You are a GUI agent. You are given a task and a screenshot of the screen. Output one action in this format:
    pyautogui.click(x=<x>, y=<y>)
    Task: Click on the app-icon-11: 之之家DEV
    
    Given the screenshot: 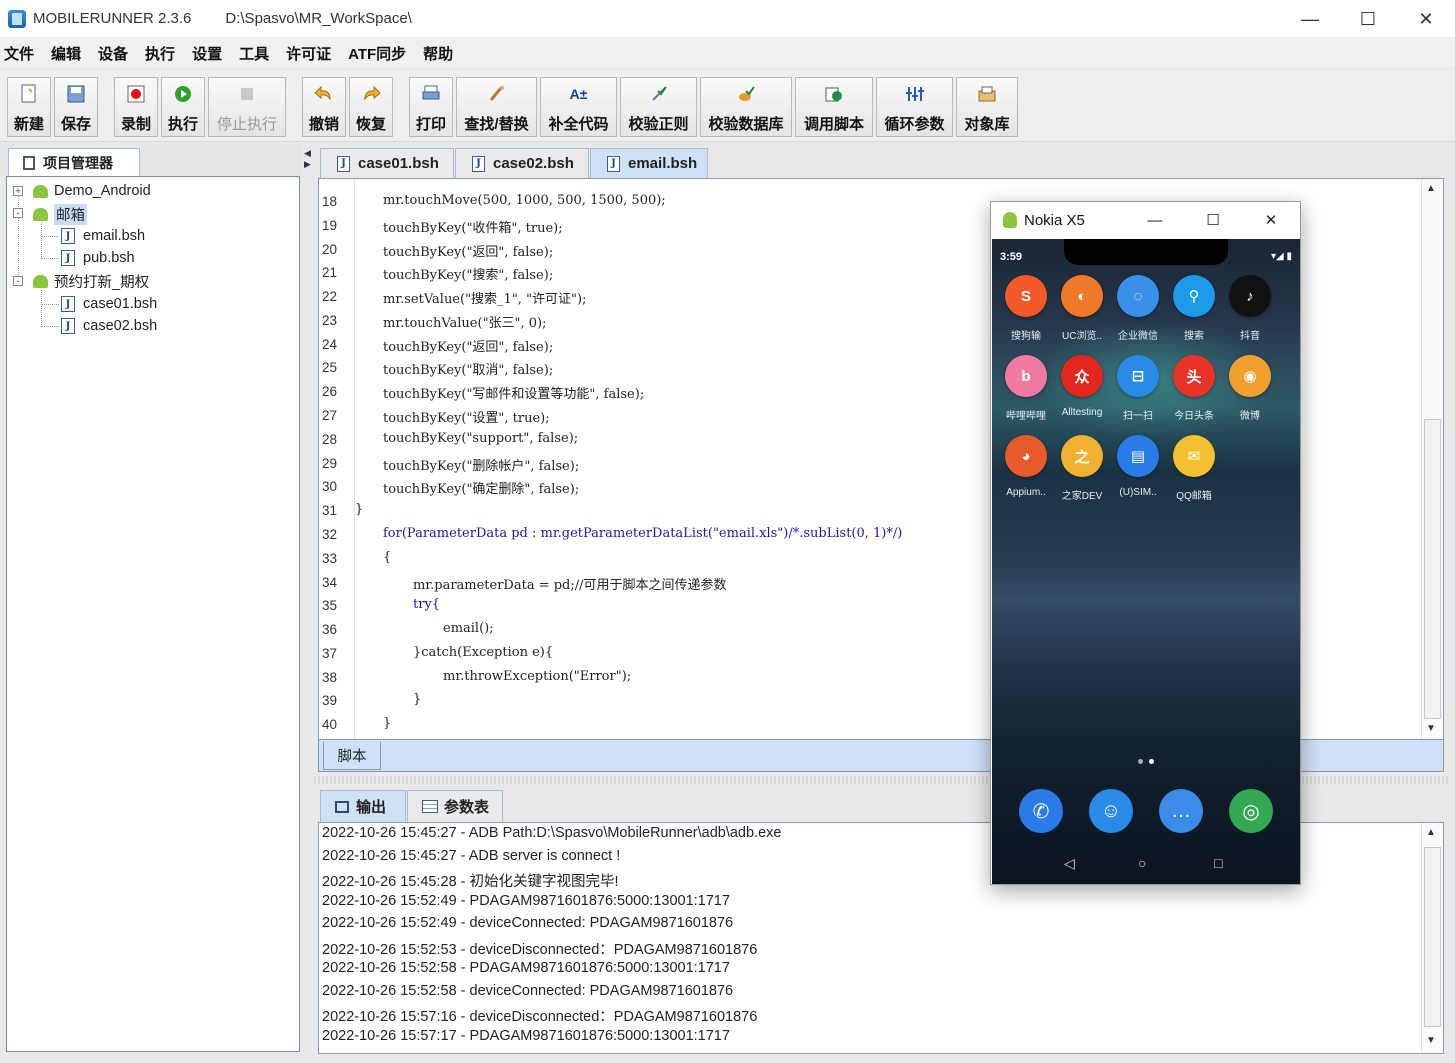 What is the action you would take?
    pyautogui.click(x=1082, y=468)
    